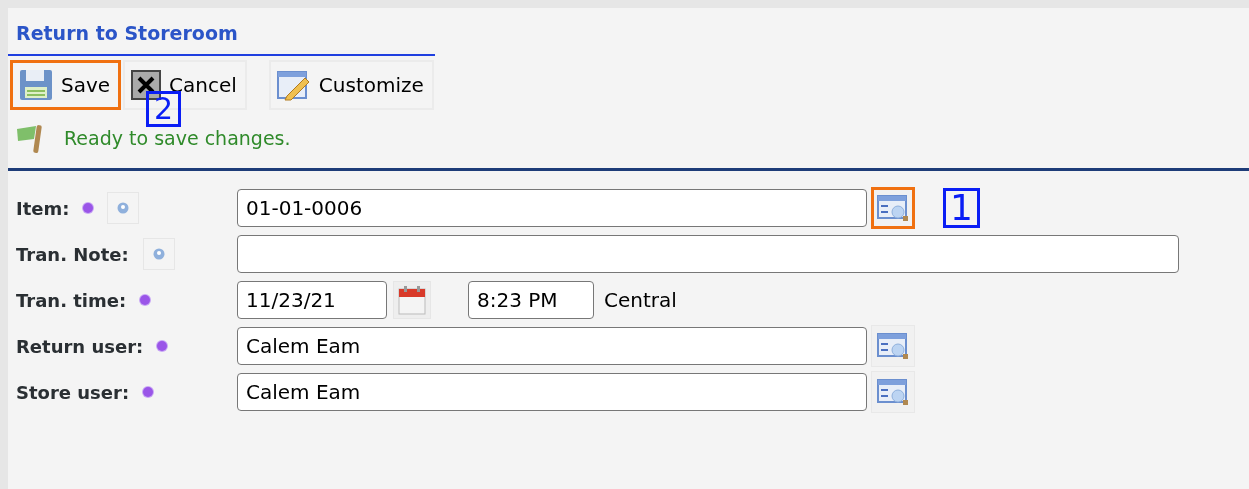  What do you see at coordinates (961, 208) in the screenshot?
I see `callout-number: 1` at bounding box center [961, 208].